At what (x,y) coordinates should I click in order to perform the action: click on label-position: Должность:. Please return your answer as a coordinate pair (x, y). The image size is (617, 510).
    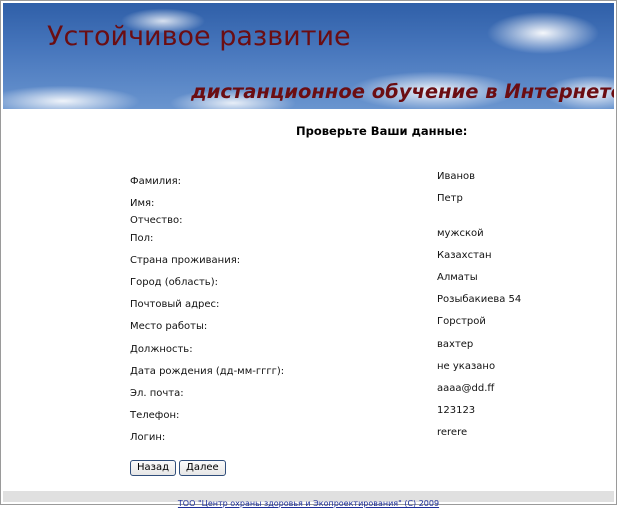
    Looking at the image, I should click on (161, 349).